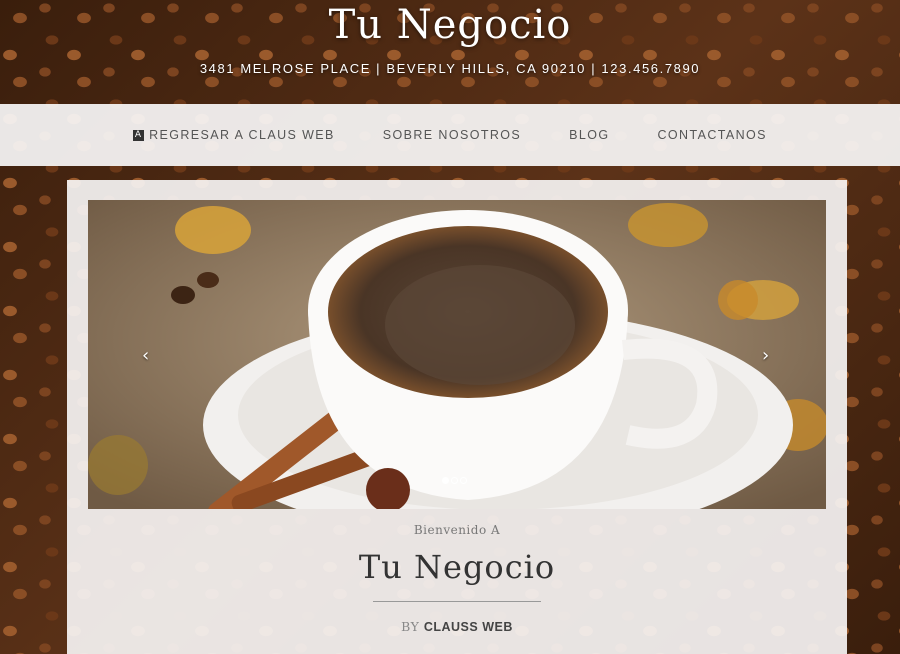  I want to click on site-title: Tu Negocio, so click(450, 25).